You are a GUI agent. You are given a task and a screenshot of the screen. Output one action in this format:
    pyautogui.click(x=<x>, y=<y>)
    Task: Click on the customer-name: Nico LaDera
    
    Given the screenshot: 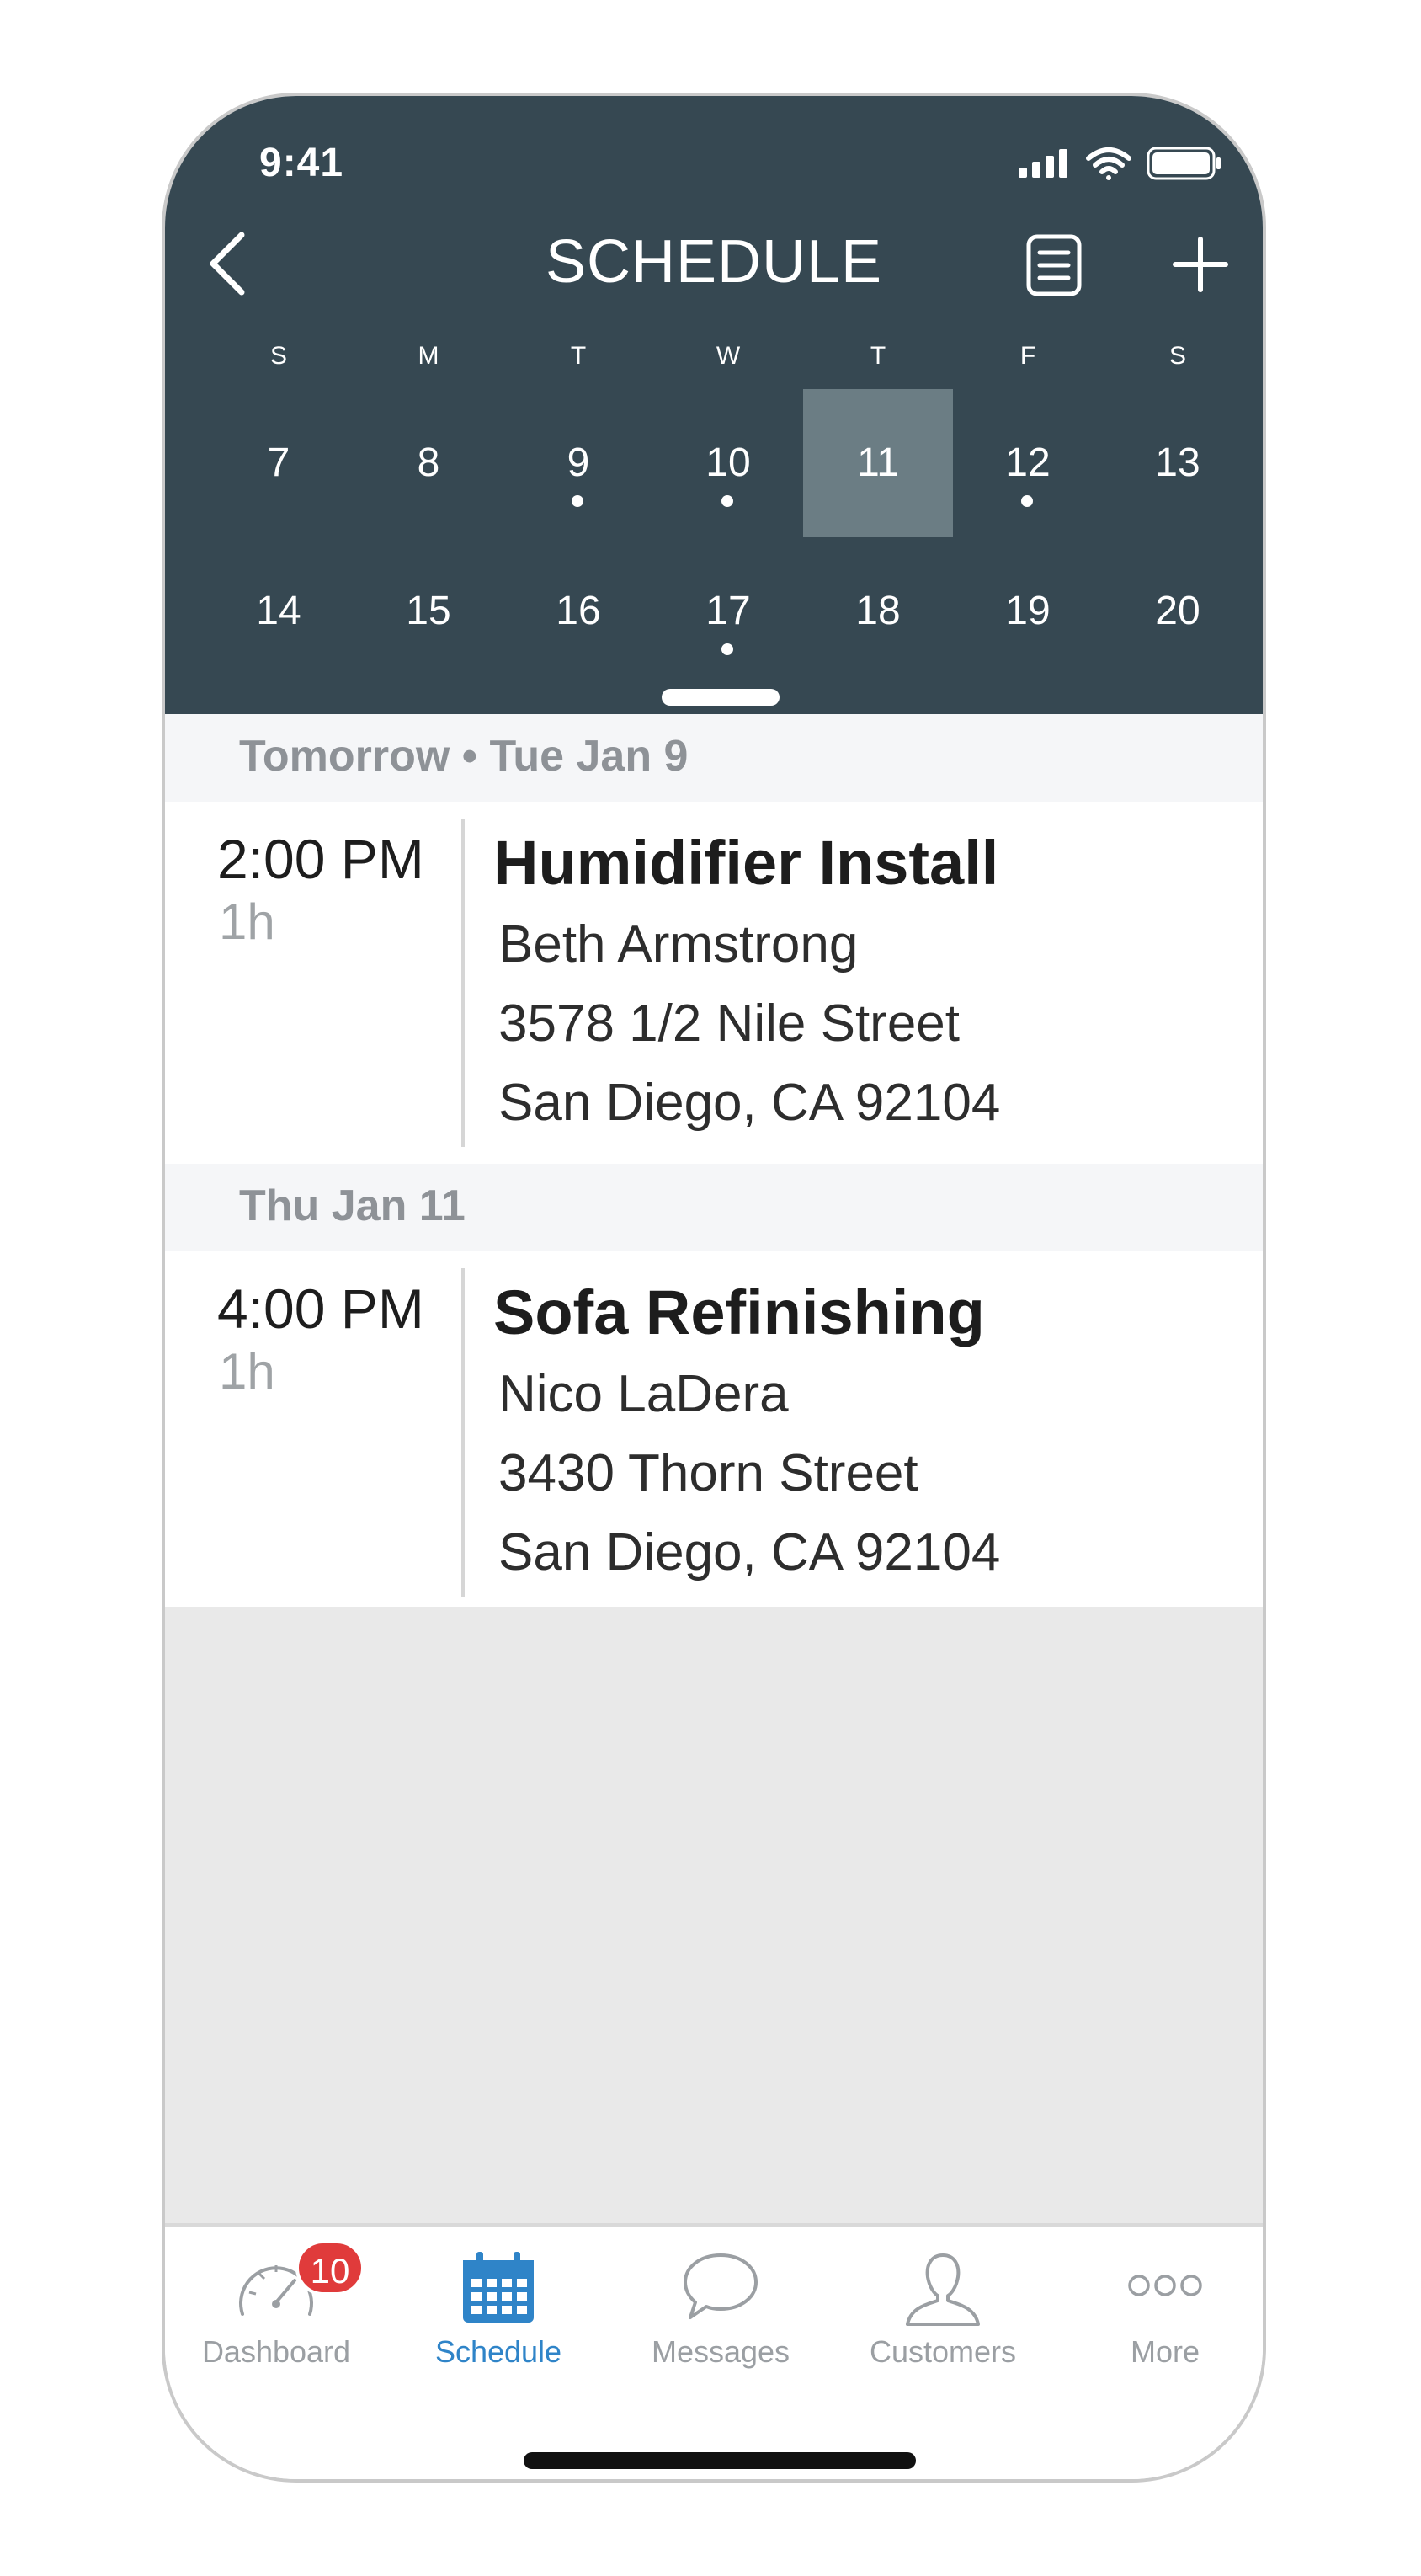 What is the action you would take?
    pyautogui.click(x=643, y=1394)
    